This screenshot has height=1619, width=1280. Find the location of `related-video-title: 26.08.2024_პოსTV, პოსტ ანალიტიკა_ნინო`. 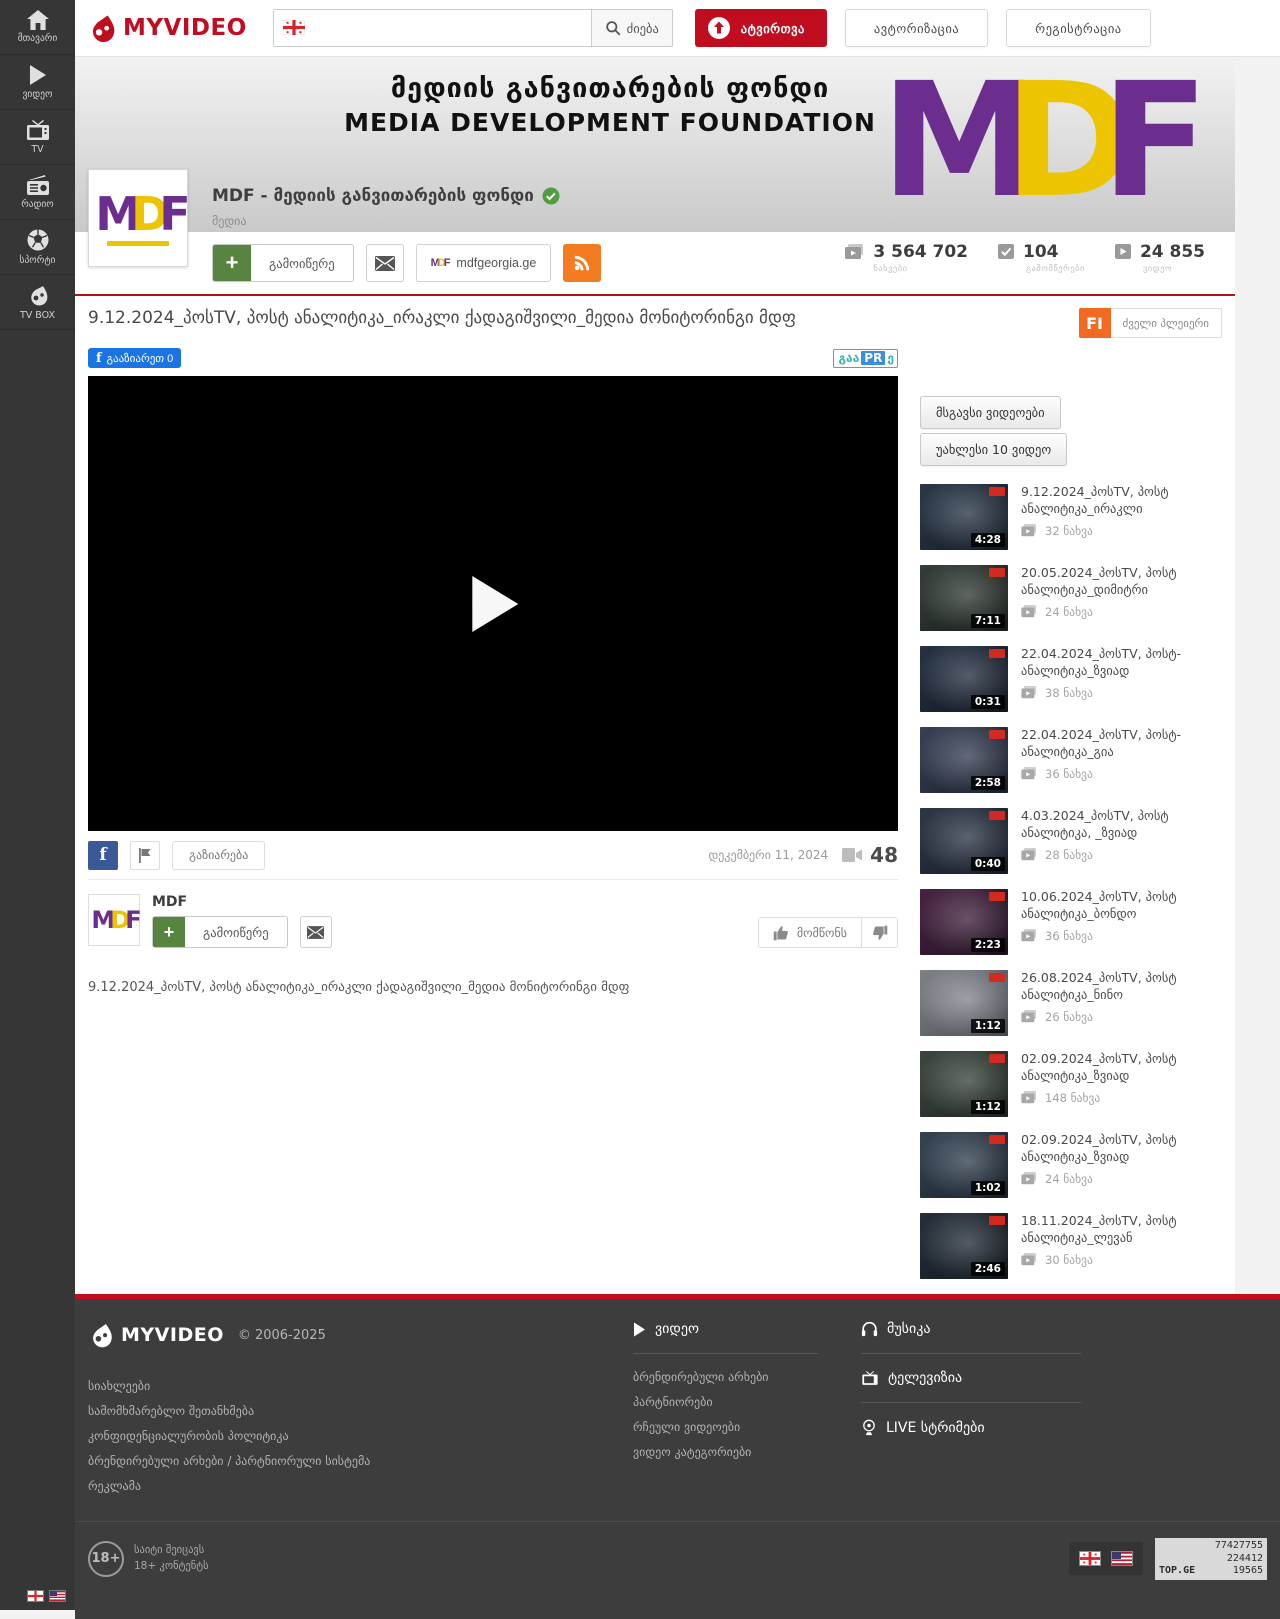

related-video-title: 26.08.2024_პოსTV, პოსტ ანალიტიკა_ნინო is located at coordinates (1120, 987).